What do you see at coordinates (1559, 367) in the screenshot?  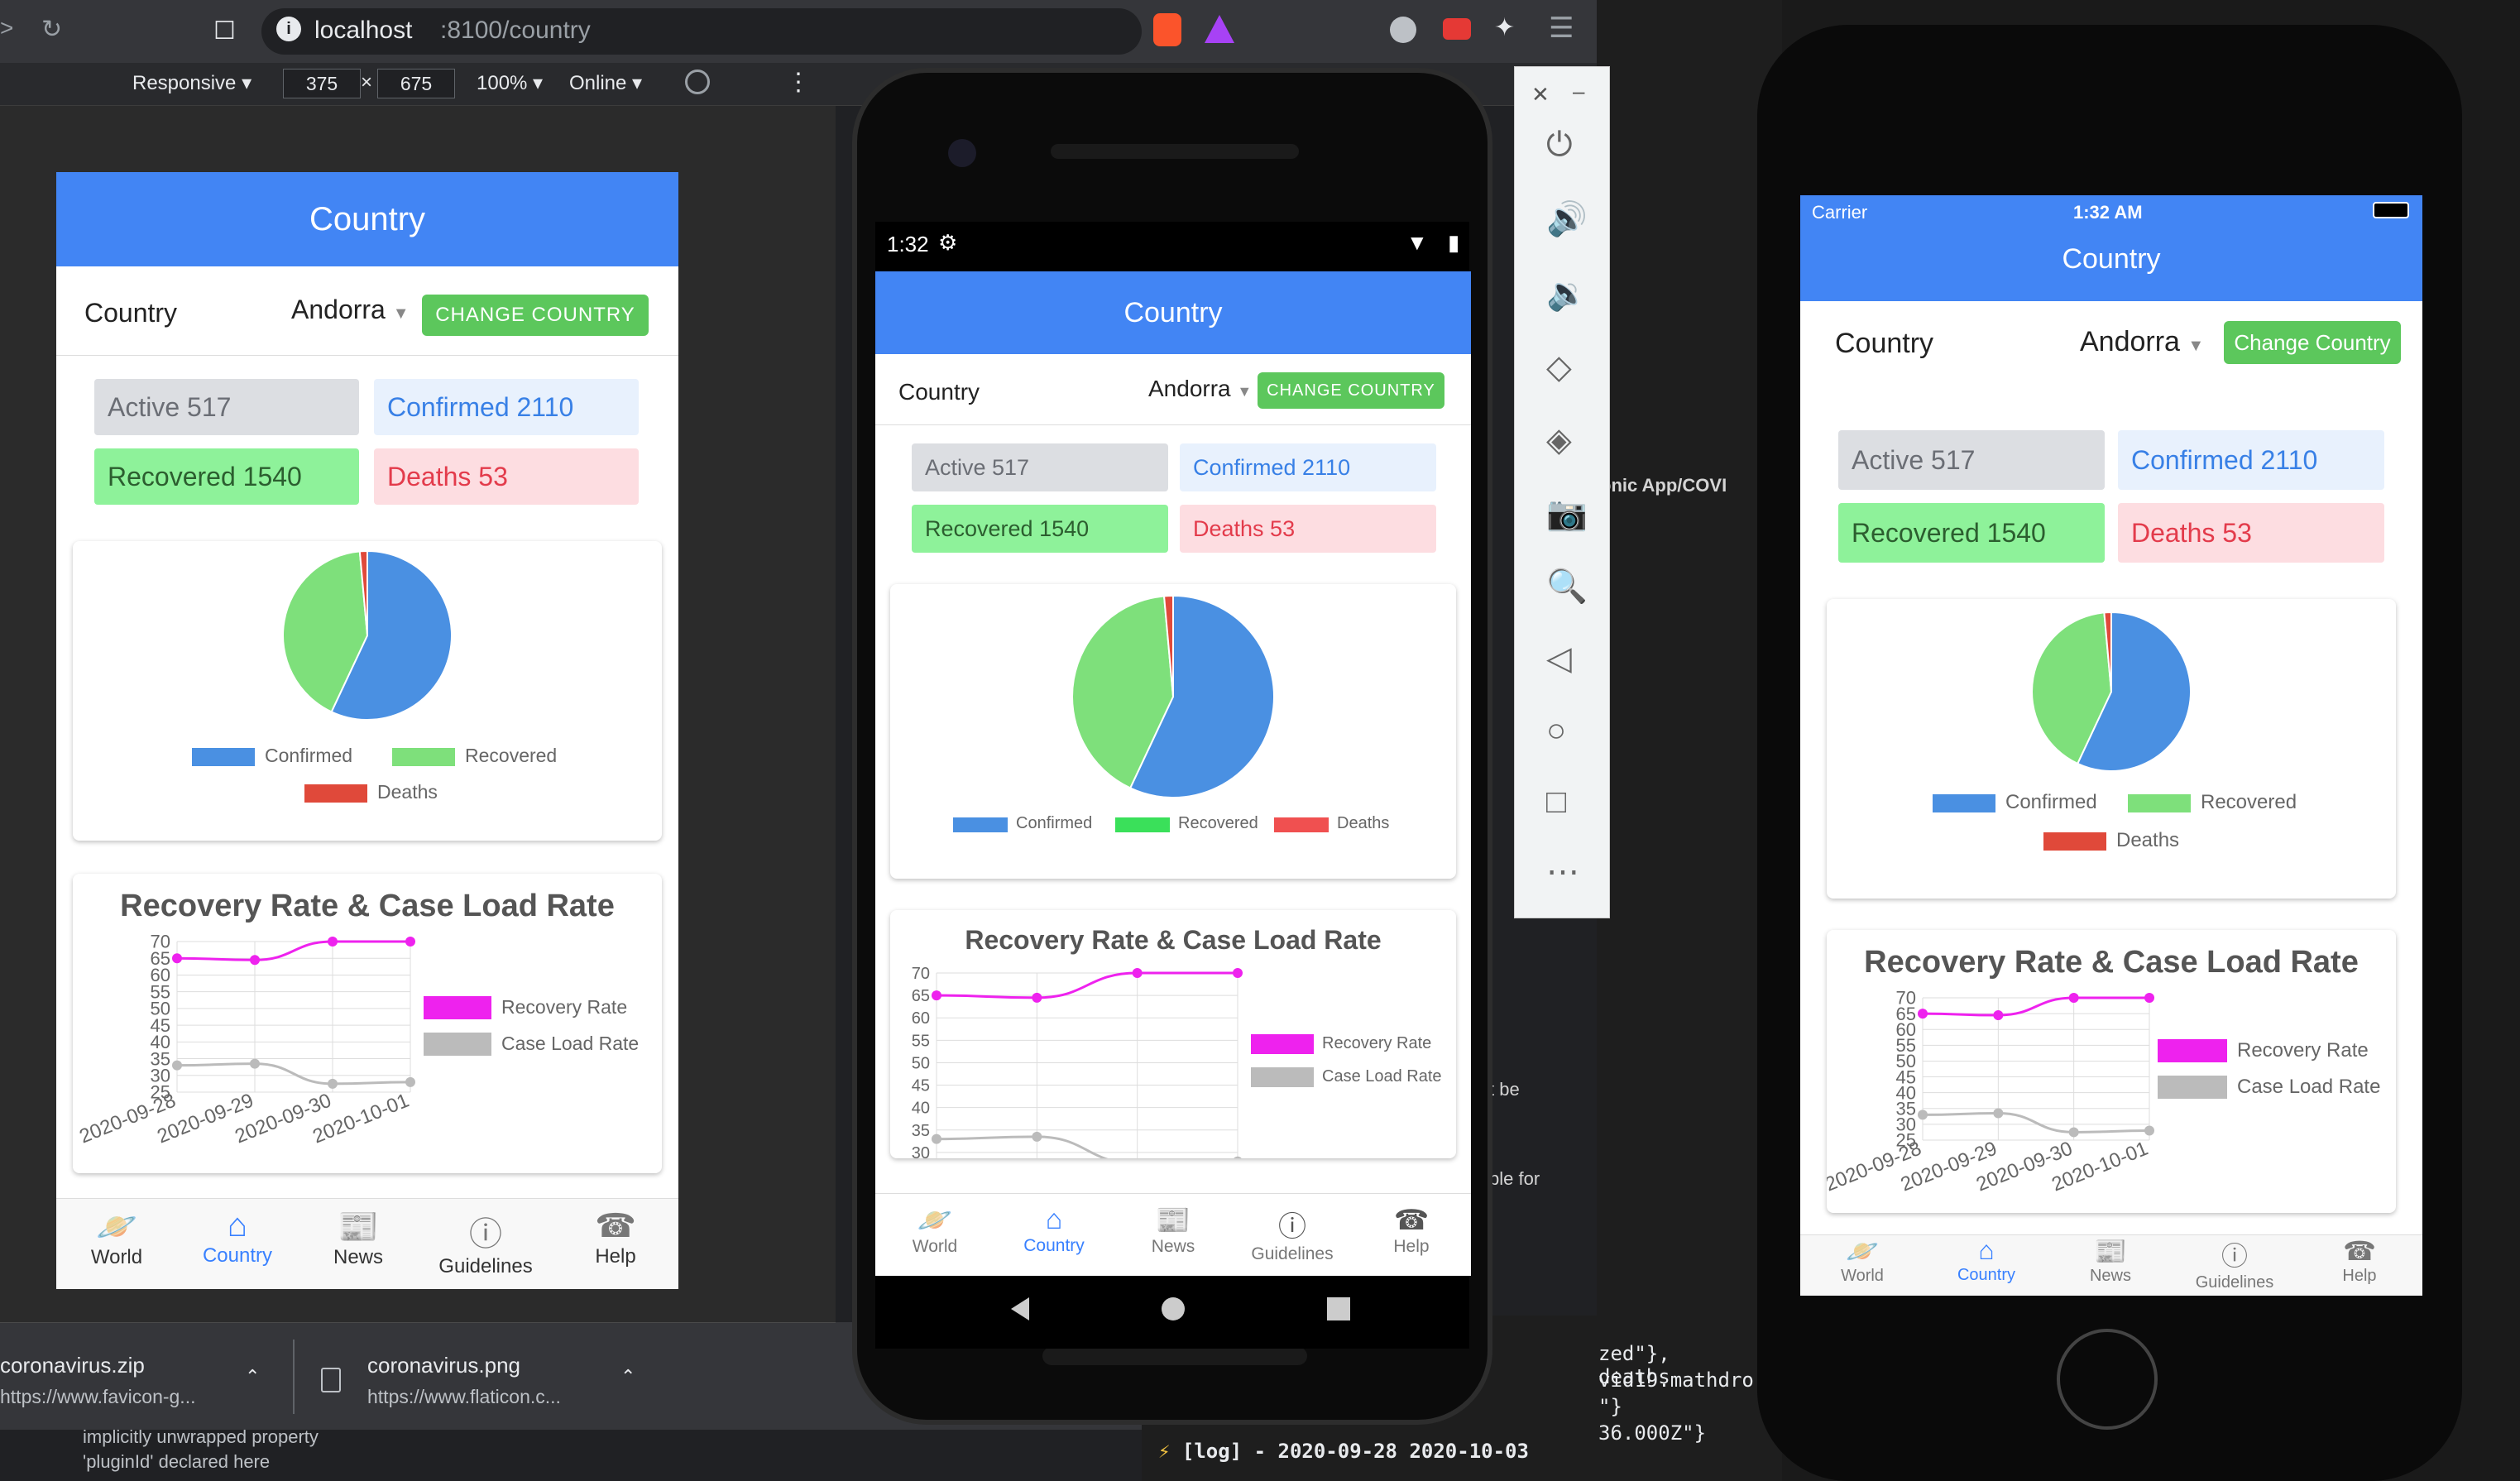 I see `rotate-left-icon: ◇` at bounding box center [1559, 367].